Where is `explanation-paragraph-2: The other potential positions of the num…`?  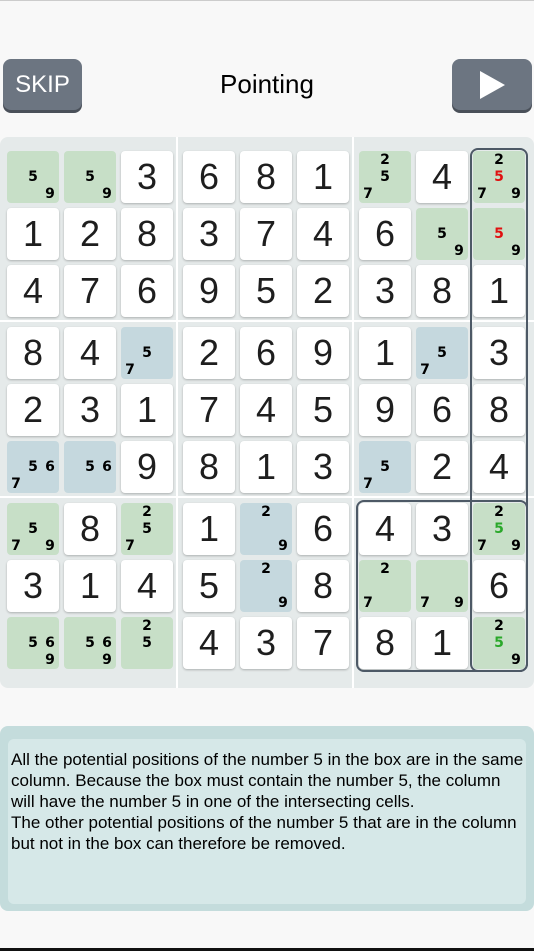
explanation-paragraph-2: The other potential positions of the num… is located at coordinates (264, 833).